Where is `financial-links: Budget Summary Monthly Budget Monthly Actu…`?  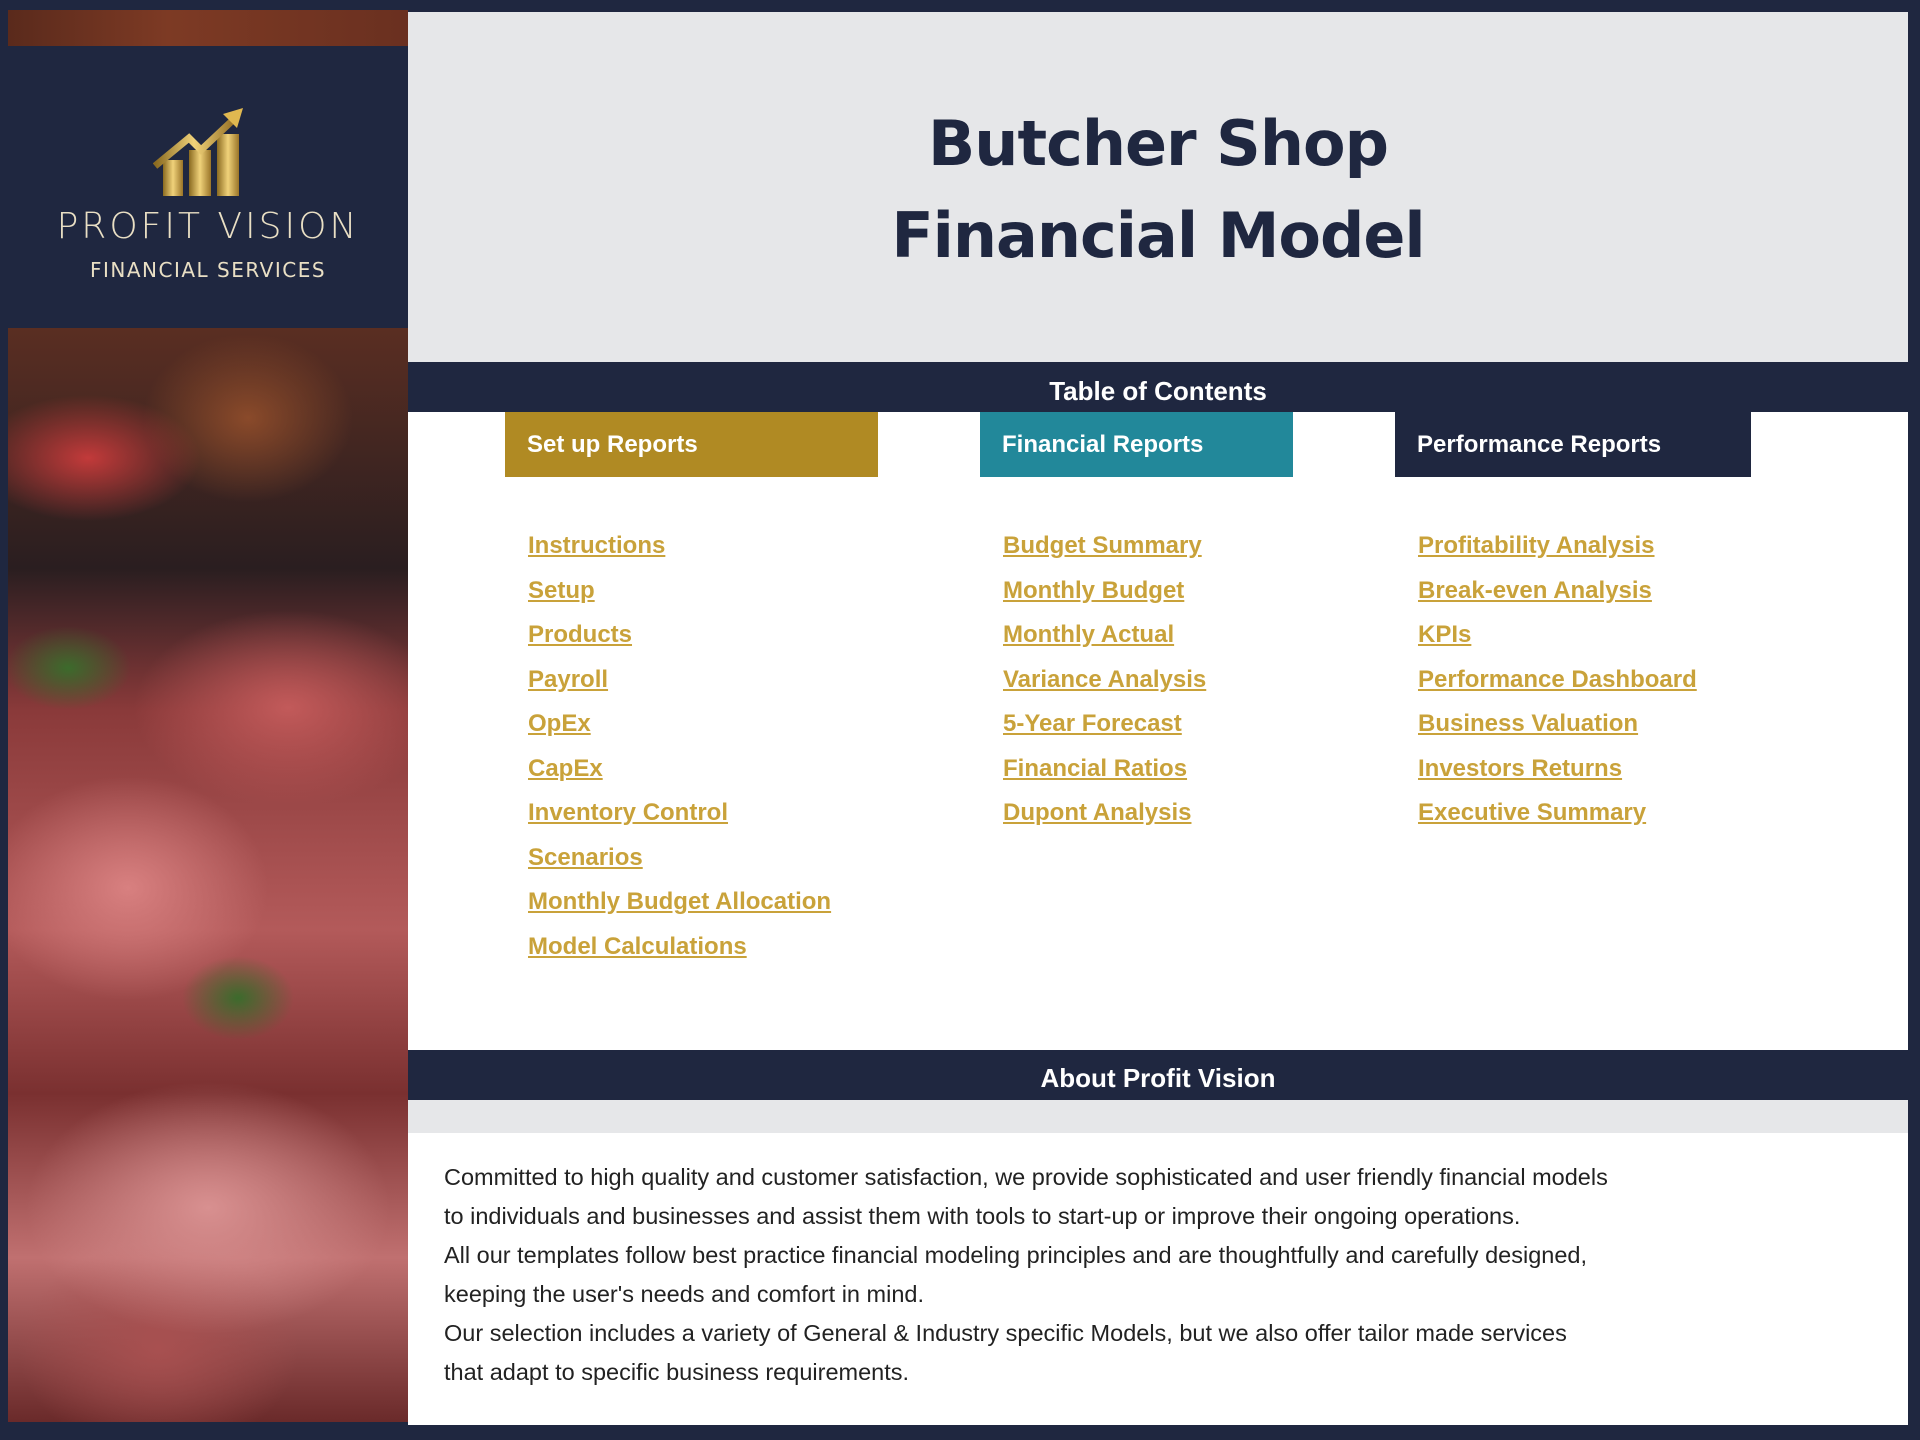 financial-links: Budget Summary Monthly Budget Monthly Actu… is located at coordinates (1104, 688).